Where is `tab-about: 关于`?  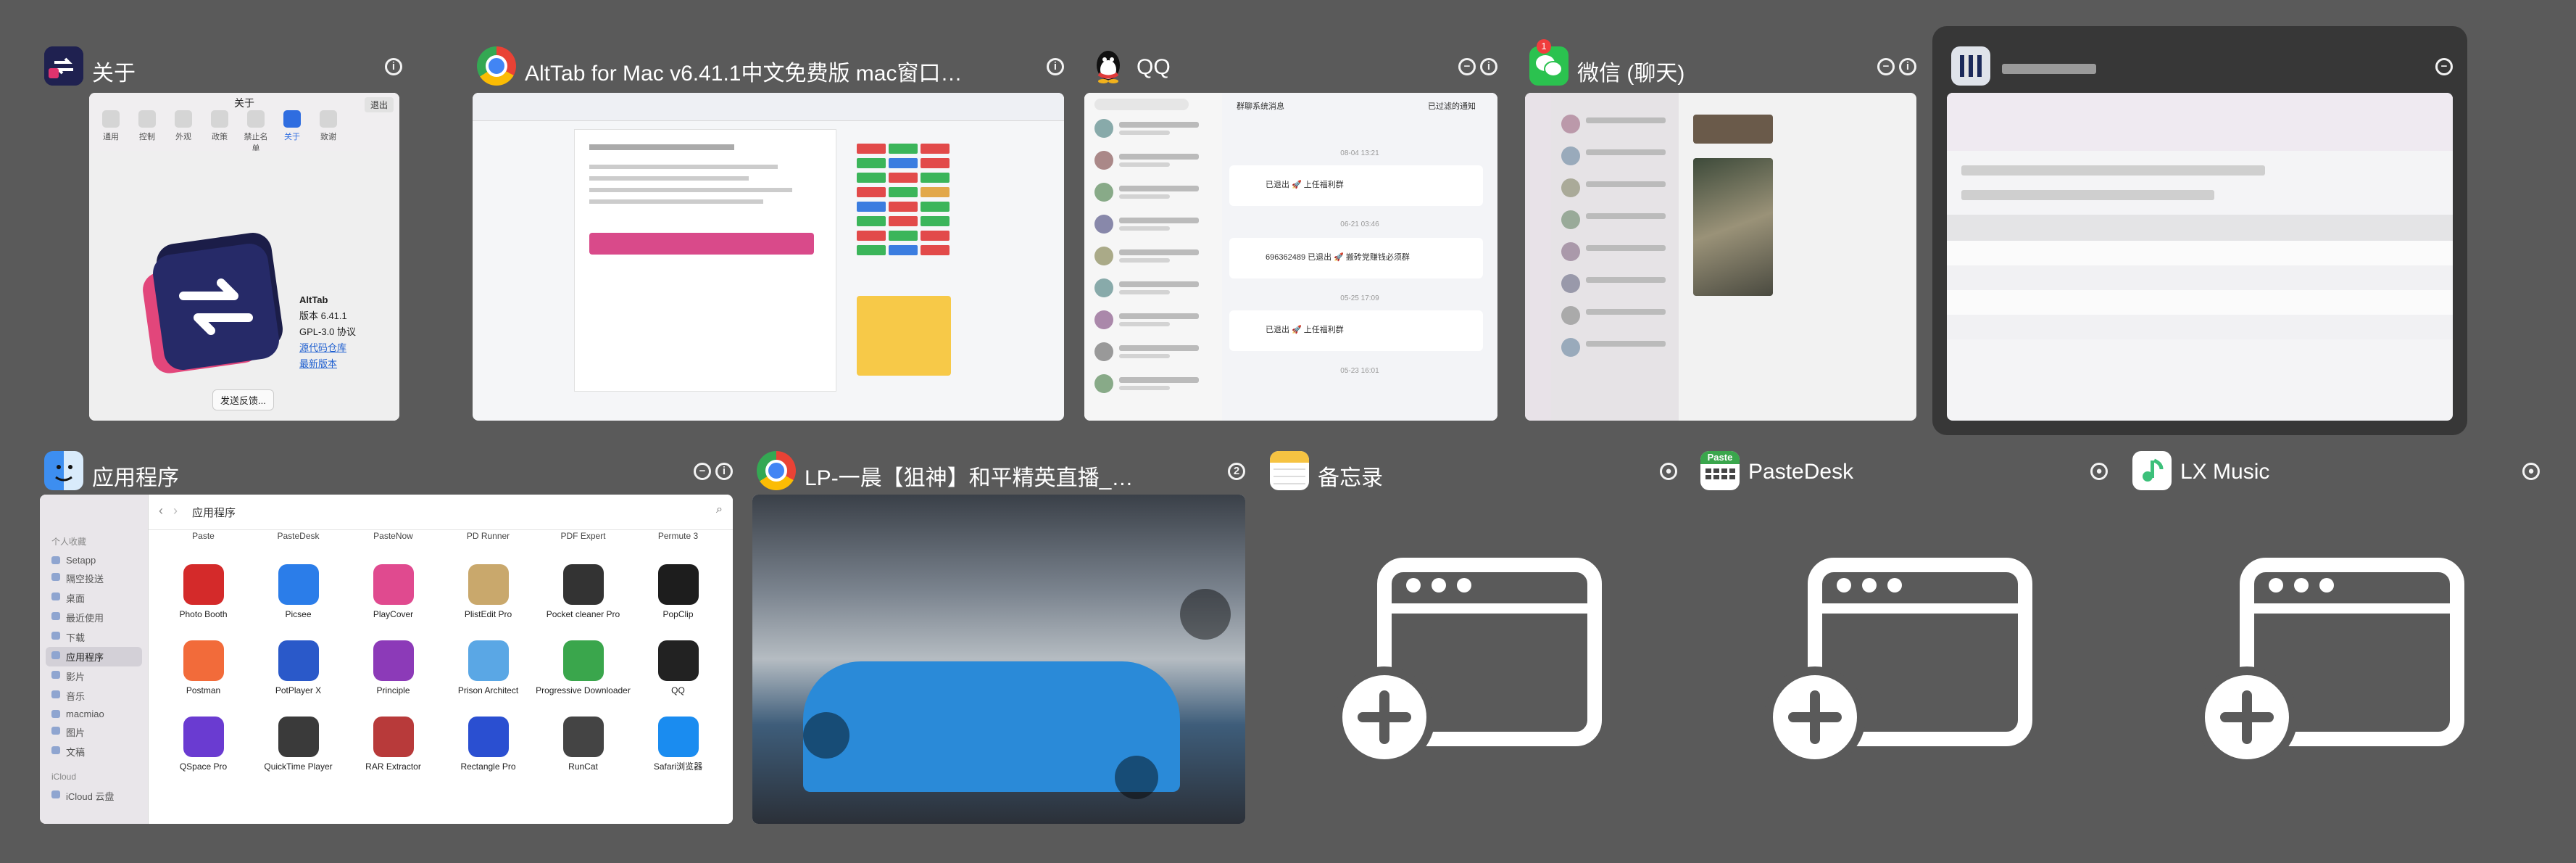
tab-about: 关于 is located at coordinates (292, 132).